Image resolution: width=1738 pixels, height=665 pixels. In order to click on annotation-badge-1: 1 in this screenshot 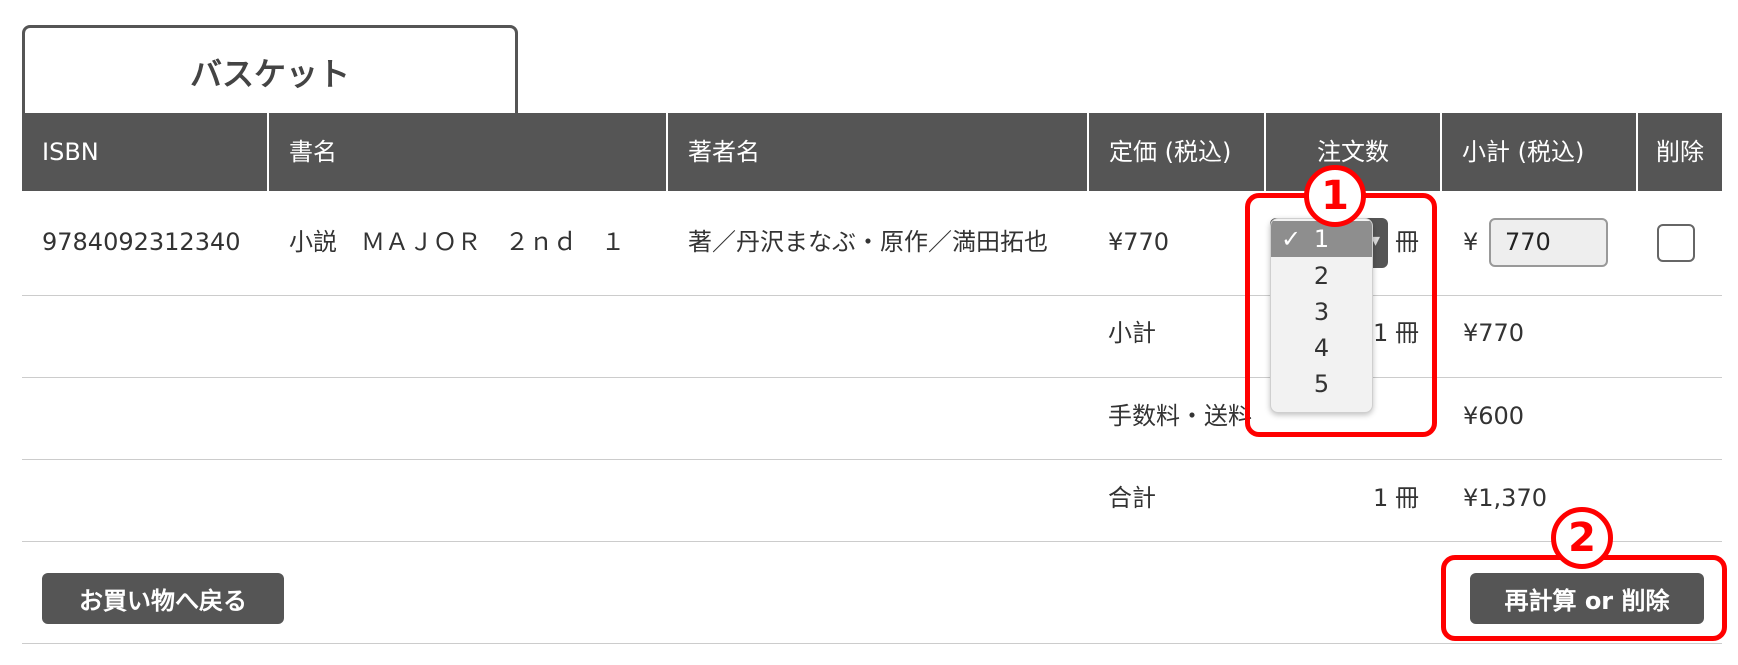, I will do `click(1335, 196)`.